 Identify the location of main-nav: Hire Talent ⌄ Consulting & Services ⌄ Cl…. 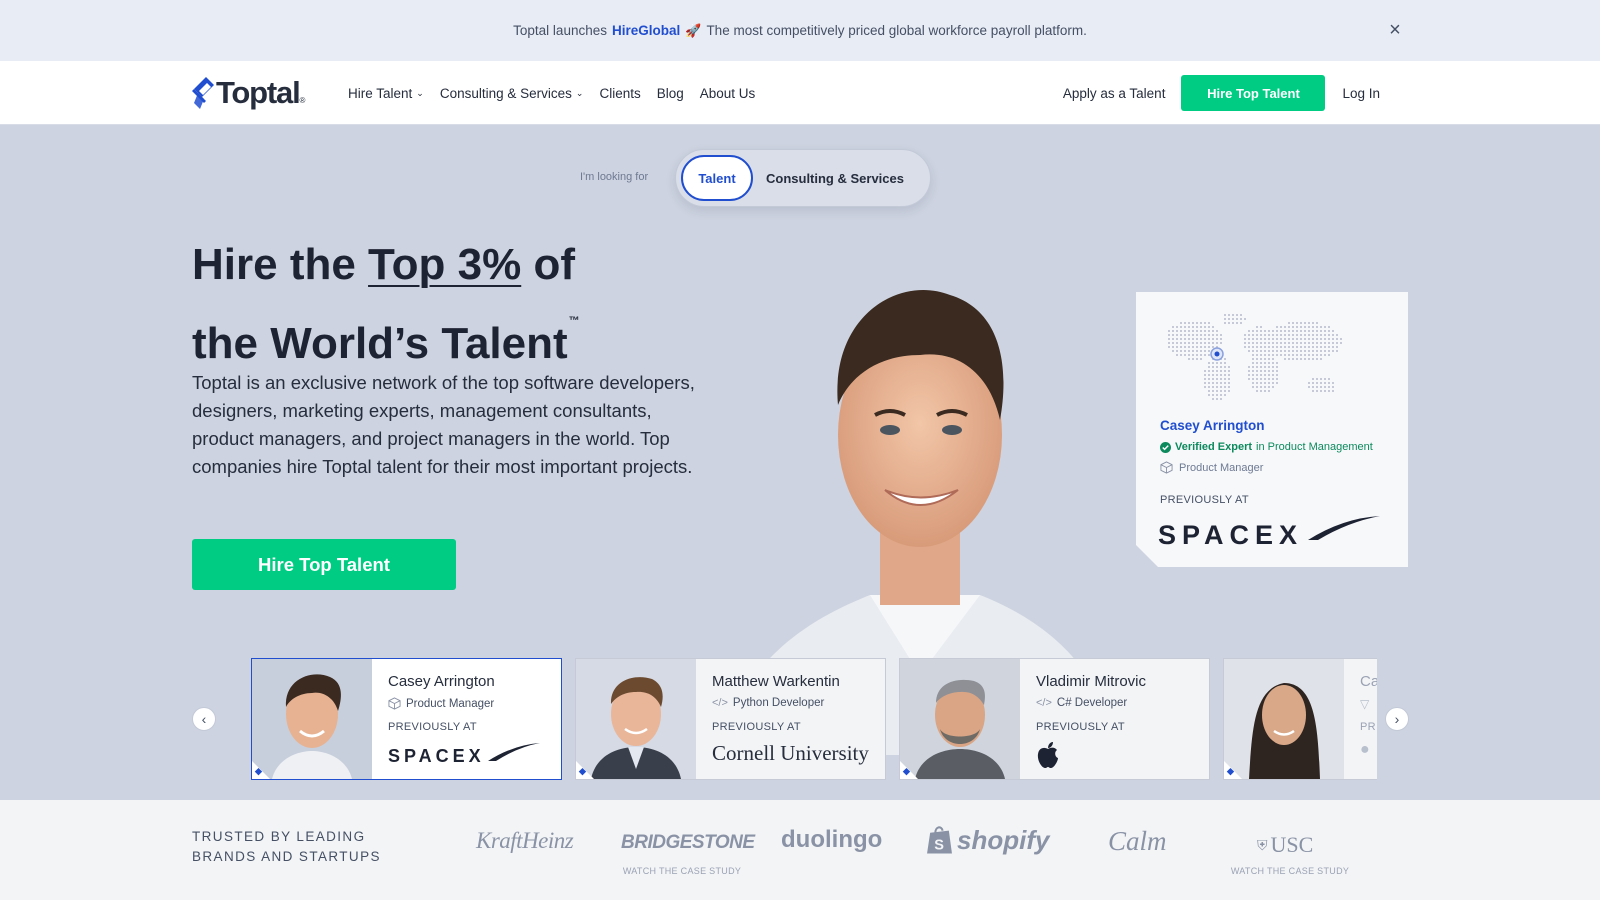
(551, 93).